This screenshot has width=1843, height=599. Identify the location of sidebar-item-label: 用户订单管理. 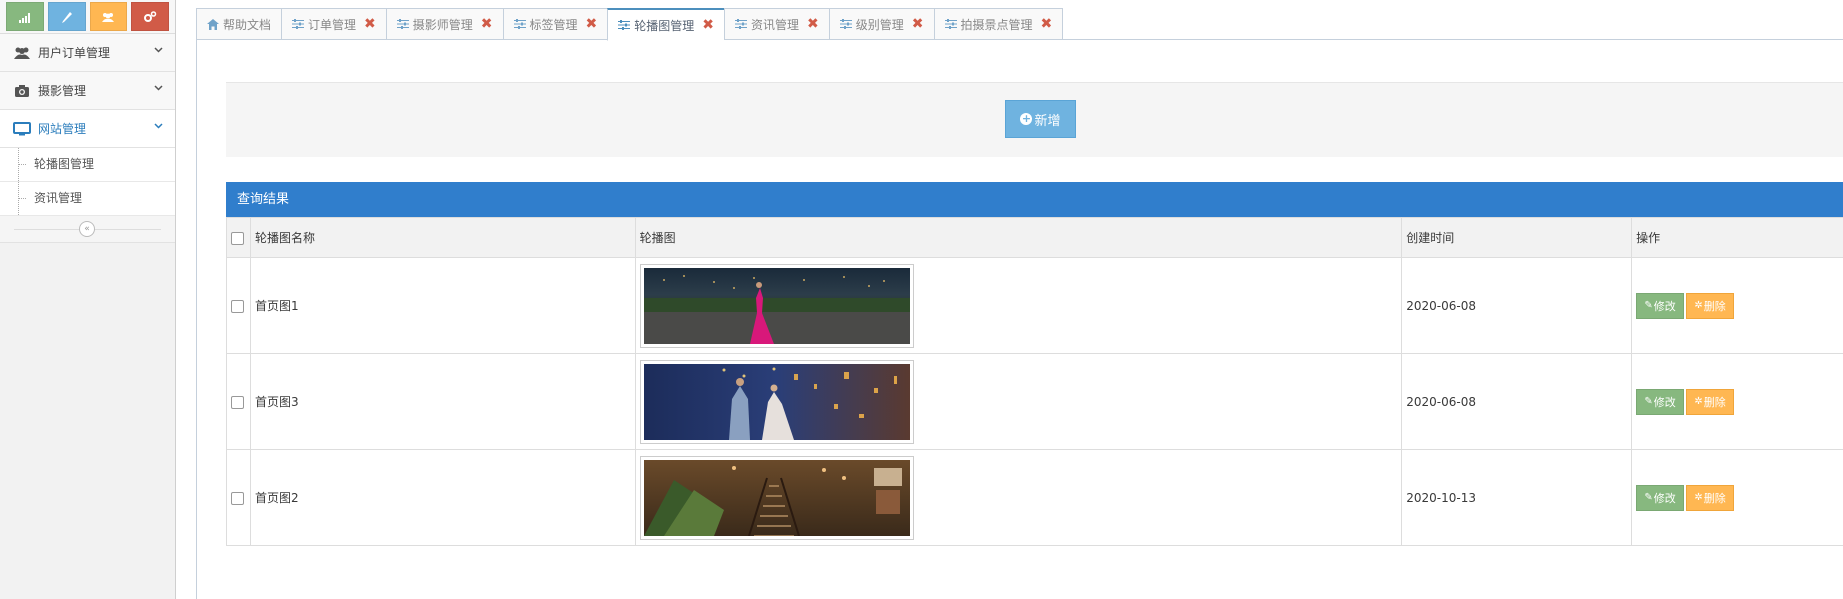
(74, 53).